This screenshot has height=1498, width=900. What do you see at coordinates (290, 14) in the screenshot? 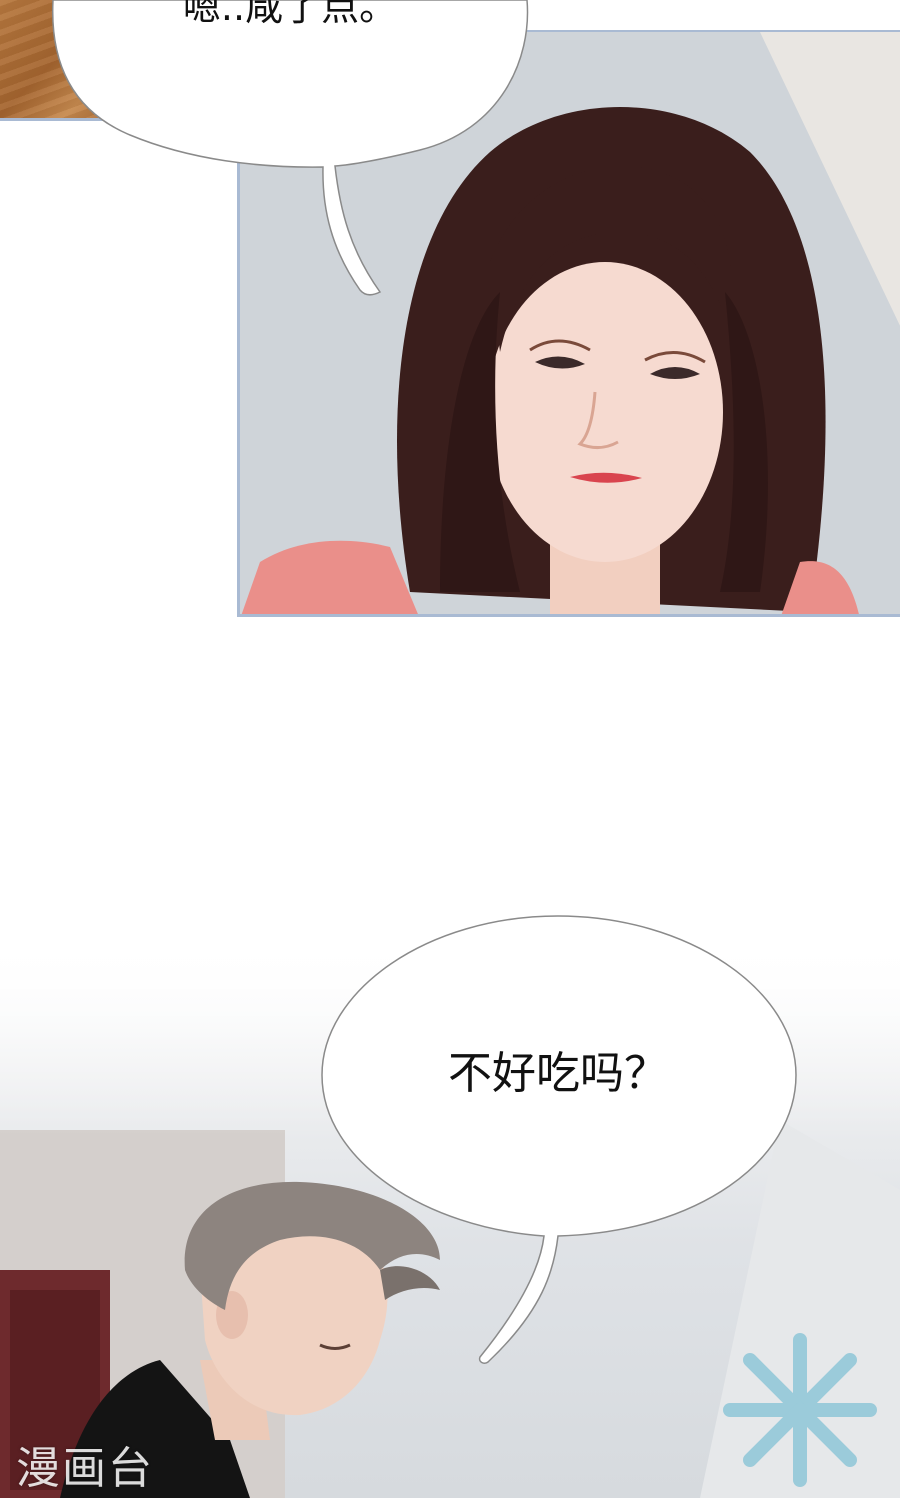
I see `top-bubble-text: 嗯..咸了点。` at bounding box center [290, 14].